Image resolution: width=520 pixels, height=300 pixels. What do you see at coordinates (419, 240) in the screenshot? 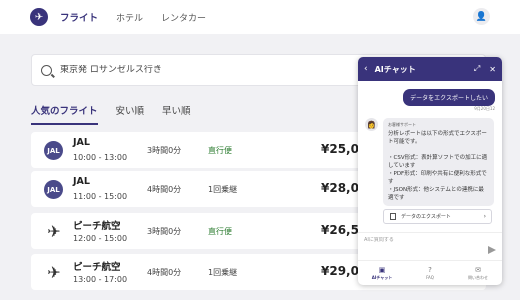
I see `chat-message-input` at bounding box center [419, 240].